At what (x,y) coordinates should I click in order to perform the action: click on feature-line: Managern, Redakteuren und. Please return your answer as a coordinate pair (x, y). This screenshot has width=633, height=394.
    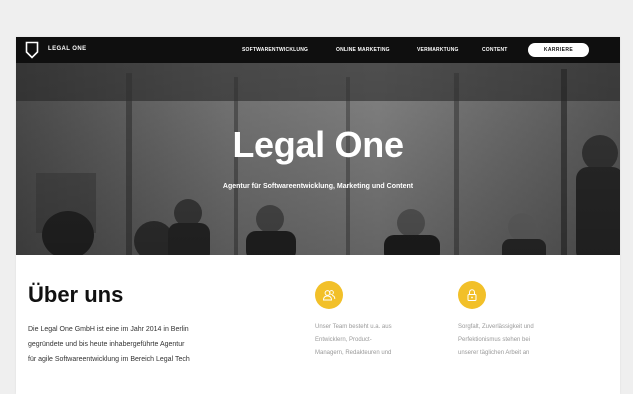
    Looking at the image, I should click on (353, 353).